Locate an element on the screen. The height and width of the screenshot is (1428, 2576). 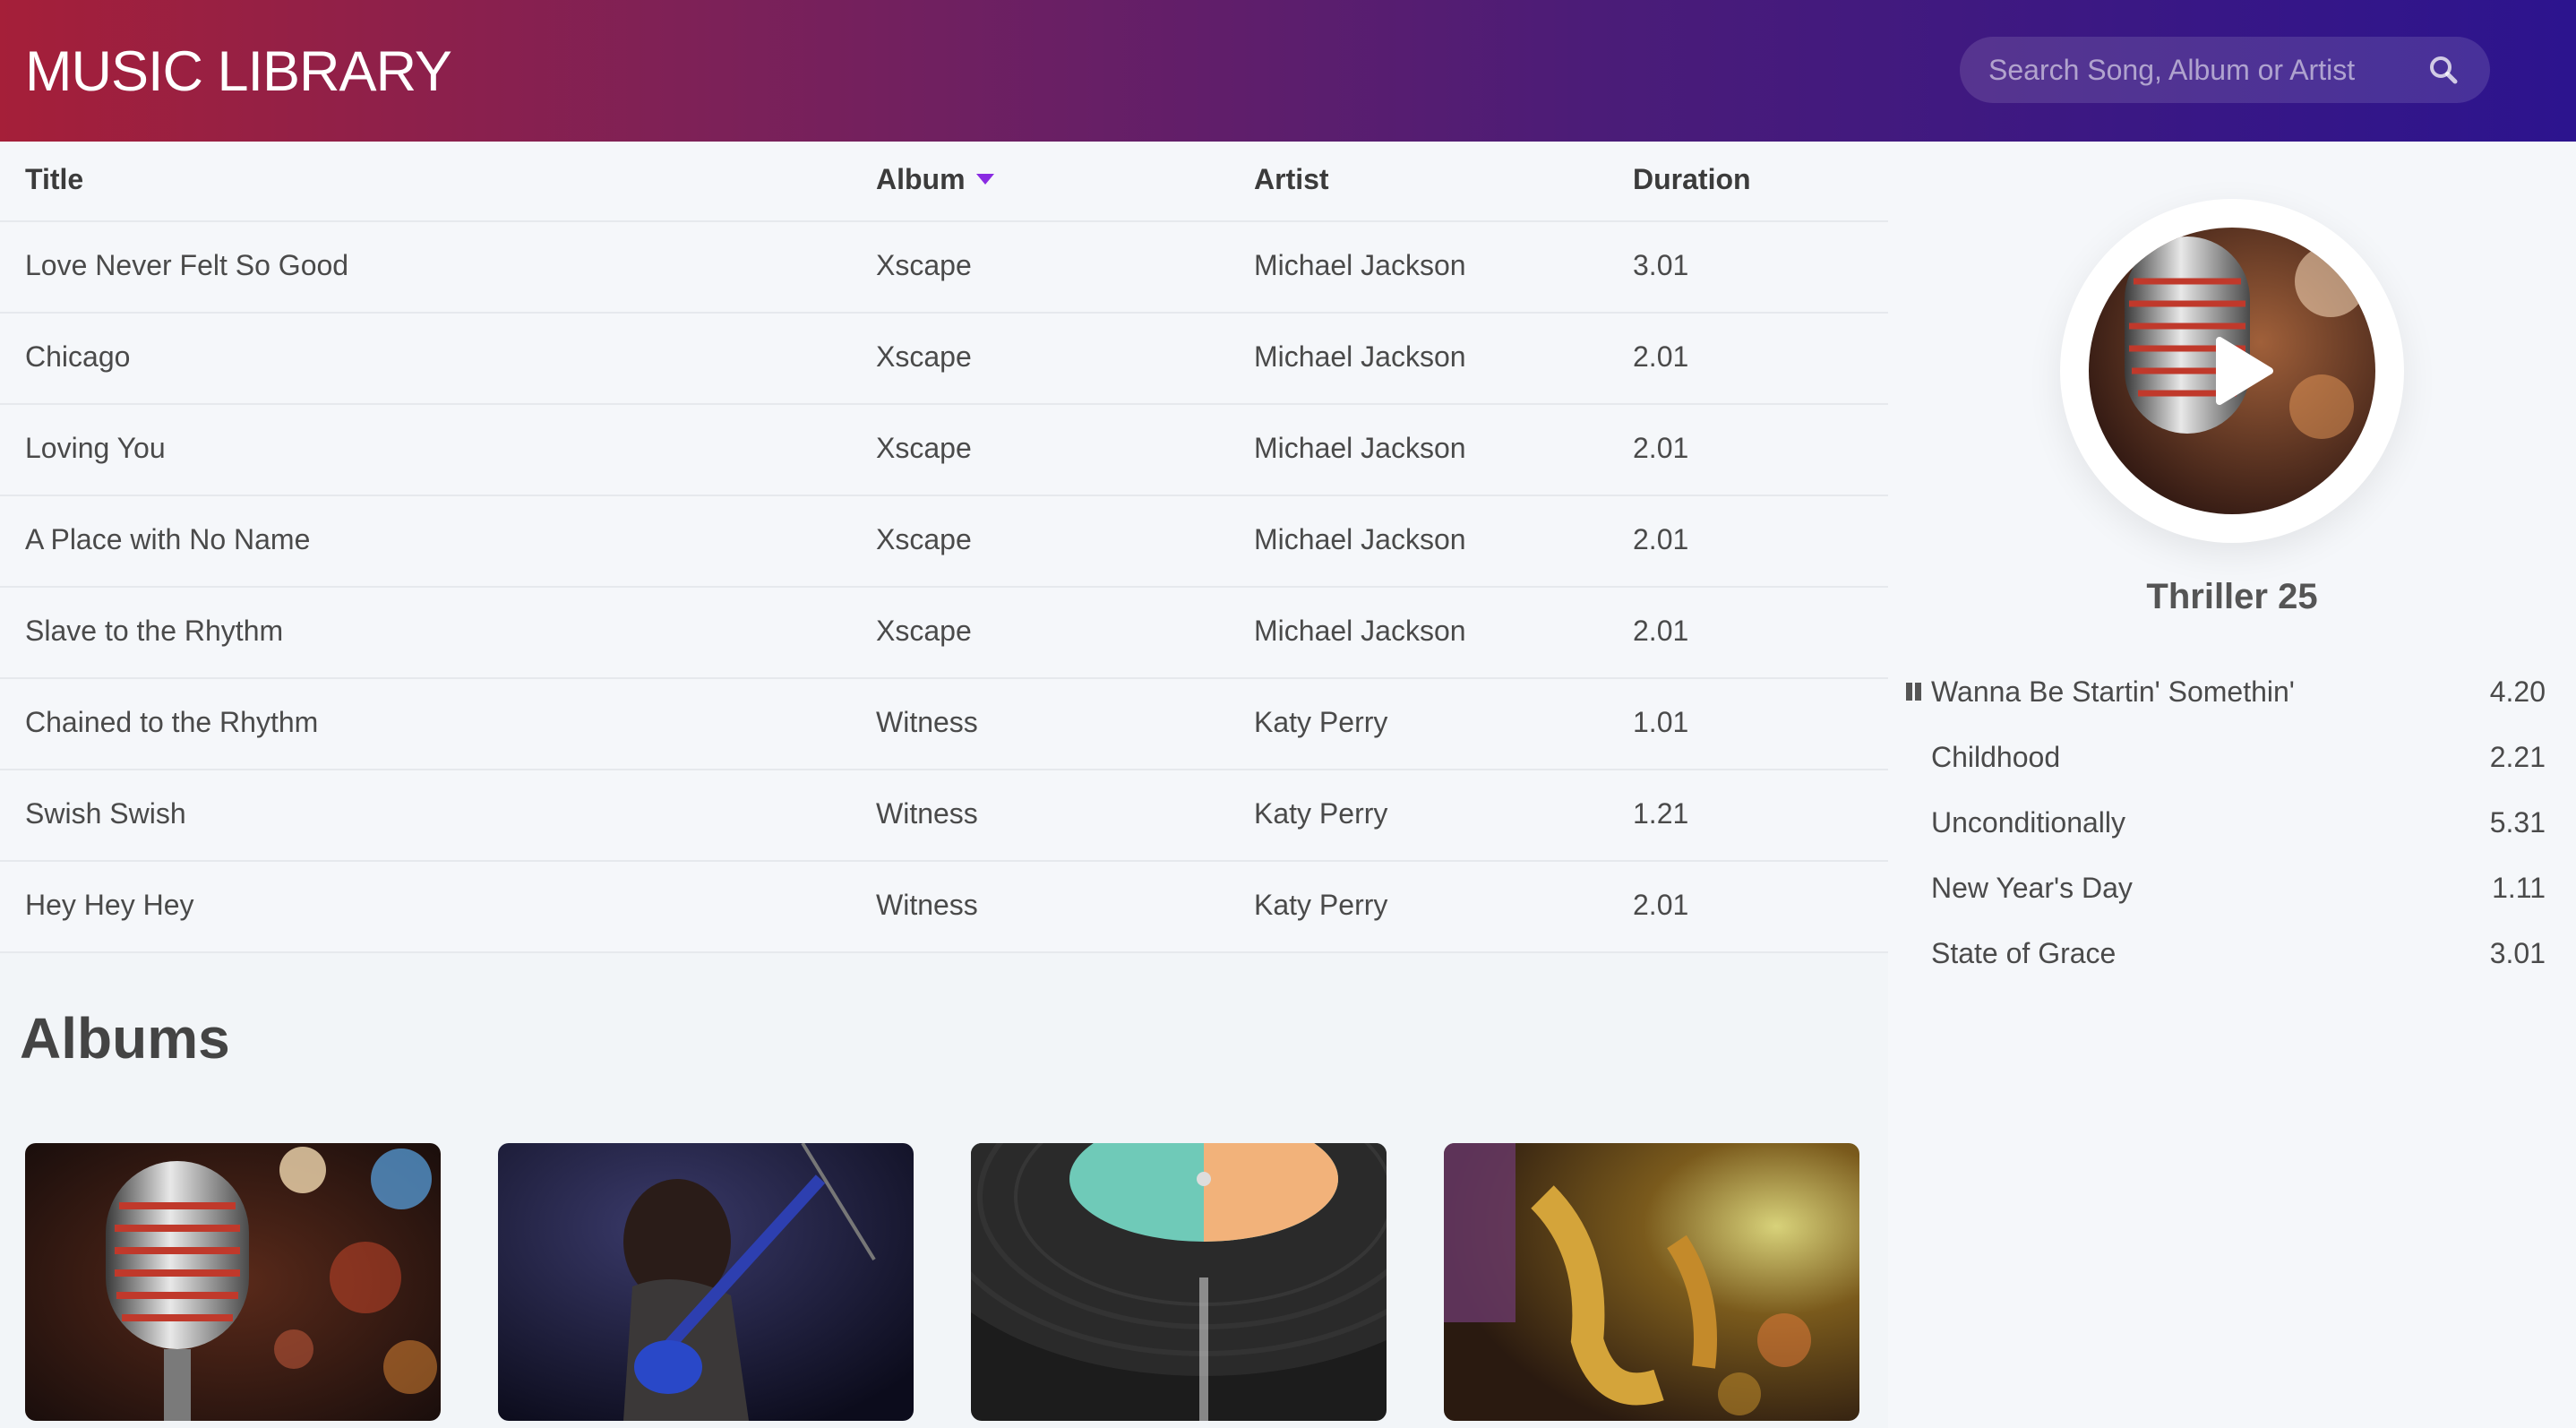
app-header: MUSIC LIBRARY is located at coordinates (1288, 71).